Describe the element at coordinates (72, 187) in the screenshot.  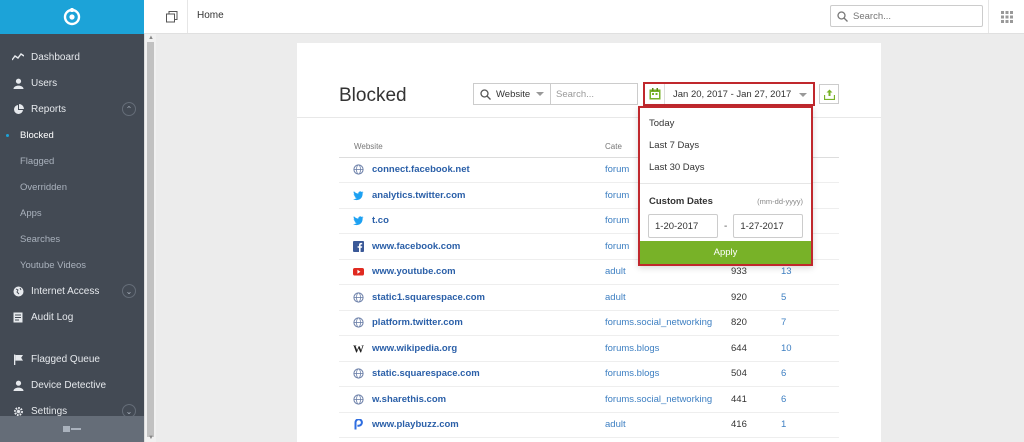
I see `sidebar-item-overridden: Overridden` at that location.